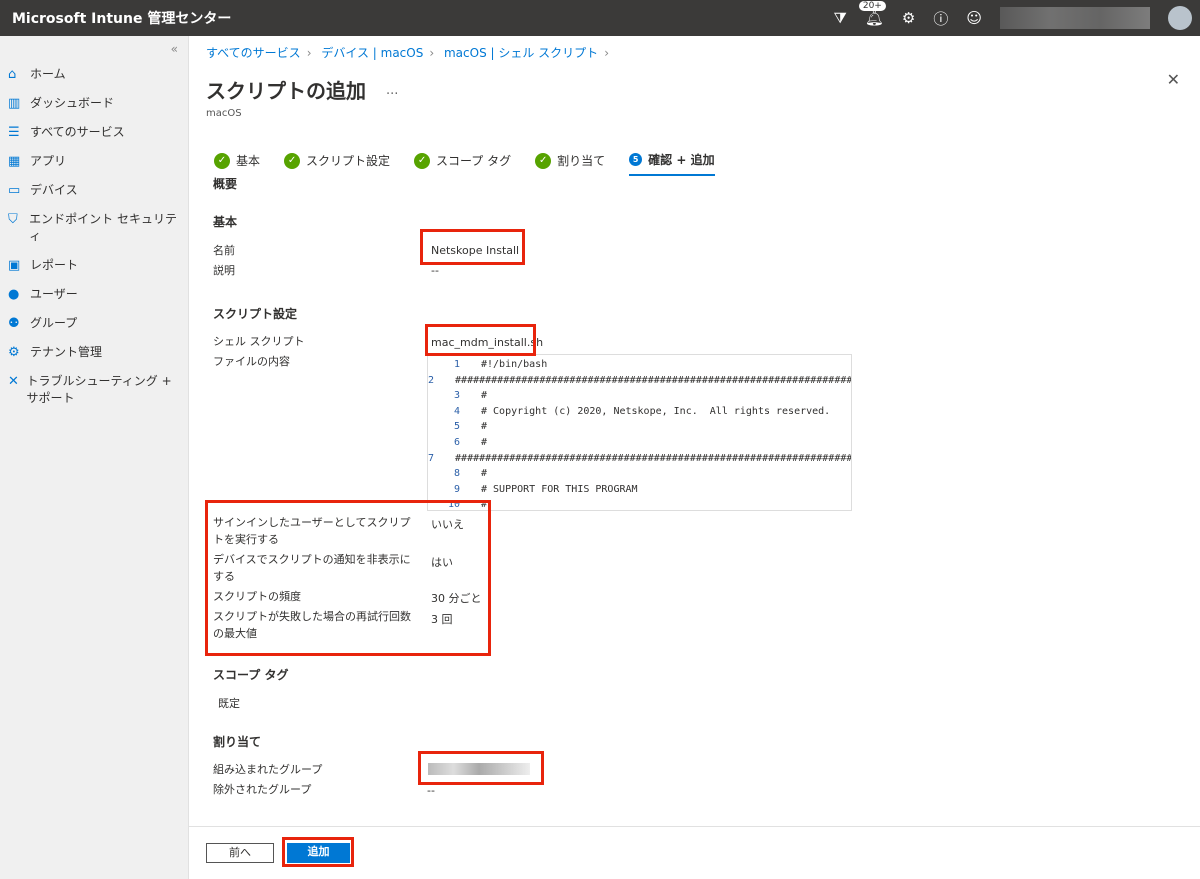 The image size is (1200, 879). I want to click on sidebar-item-label: レポート, so click(54, 265).